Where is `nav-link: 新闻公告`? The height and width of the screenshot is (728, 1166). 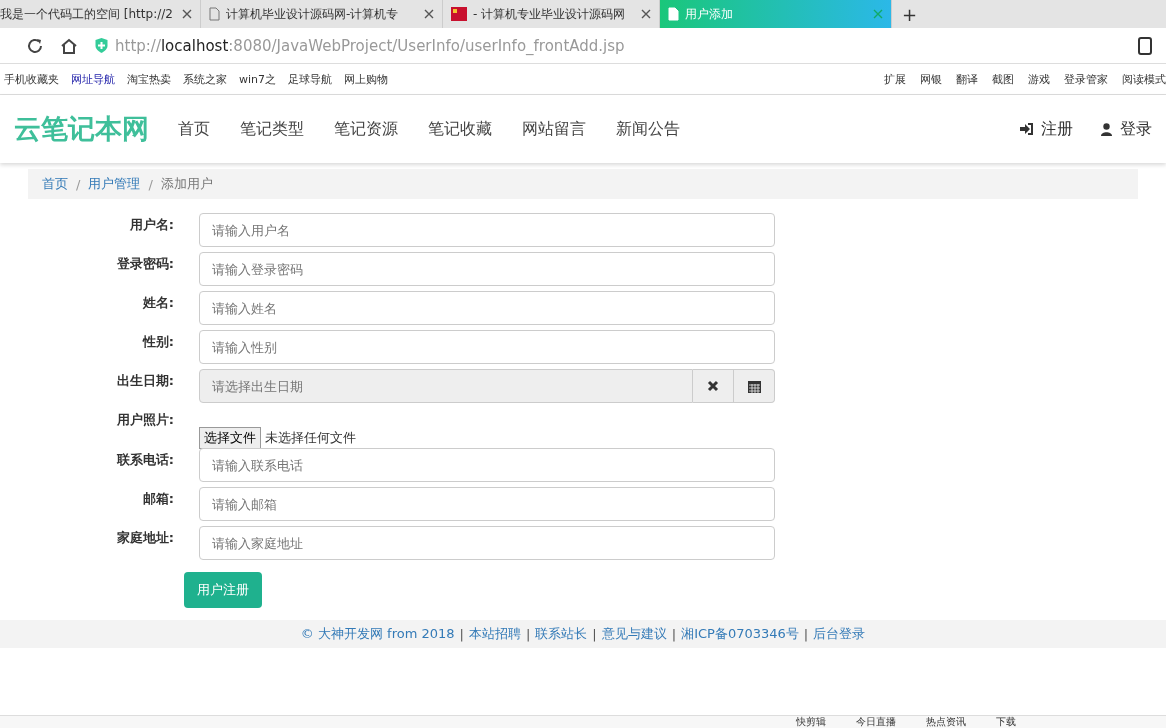 nav-link: 新闻公告 is located at coordinates (648, 129).